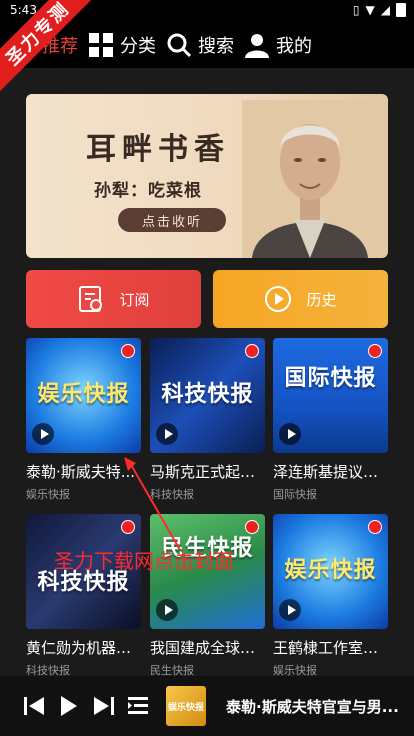 This screenshot has width=414, height=736. Describe the element at coordinates (152, 504) in the screenshot. I see `annotation-arrow-icon` at that location.